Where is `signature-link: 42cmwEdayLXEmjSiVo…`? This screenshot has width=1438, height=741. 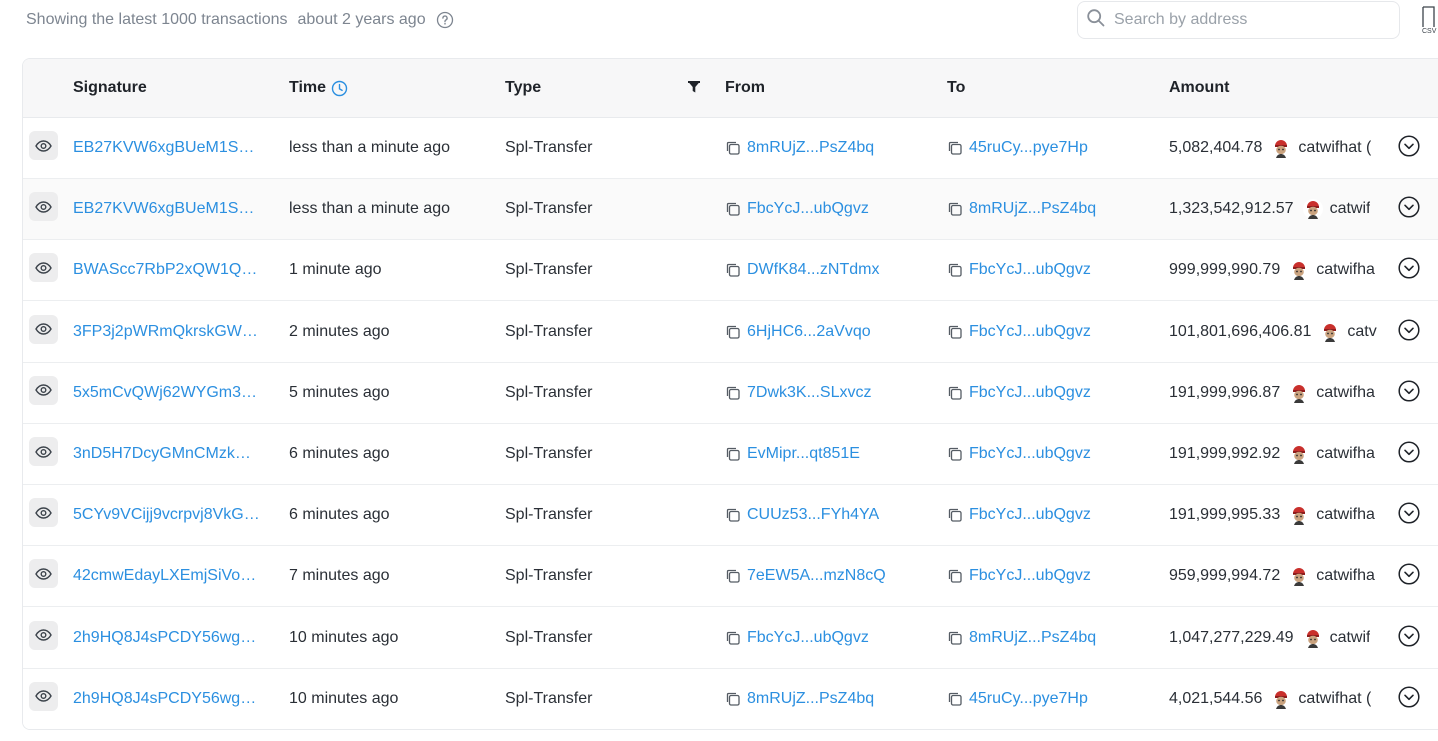 signature-link: 42cmwEdayLXEmjSiVo… is located at coordinates (168, 576).